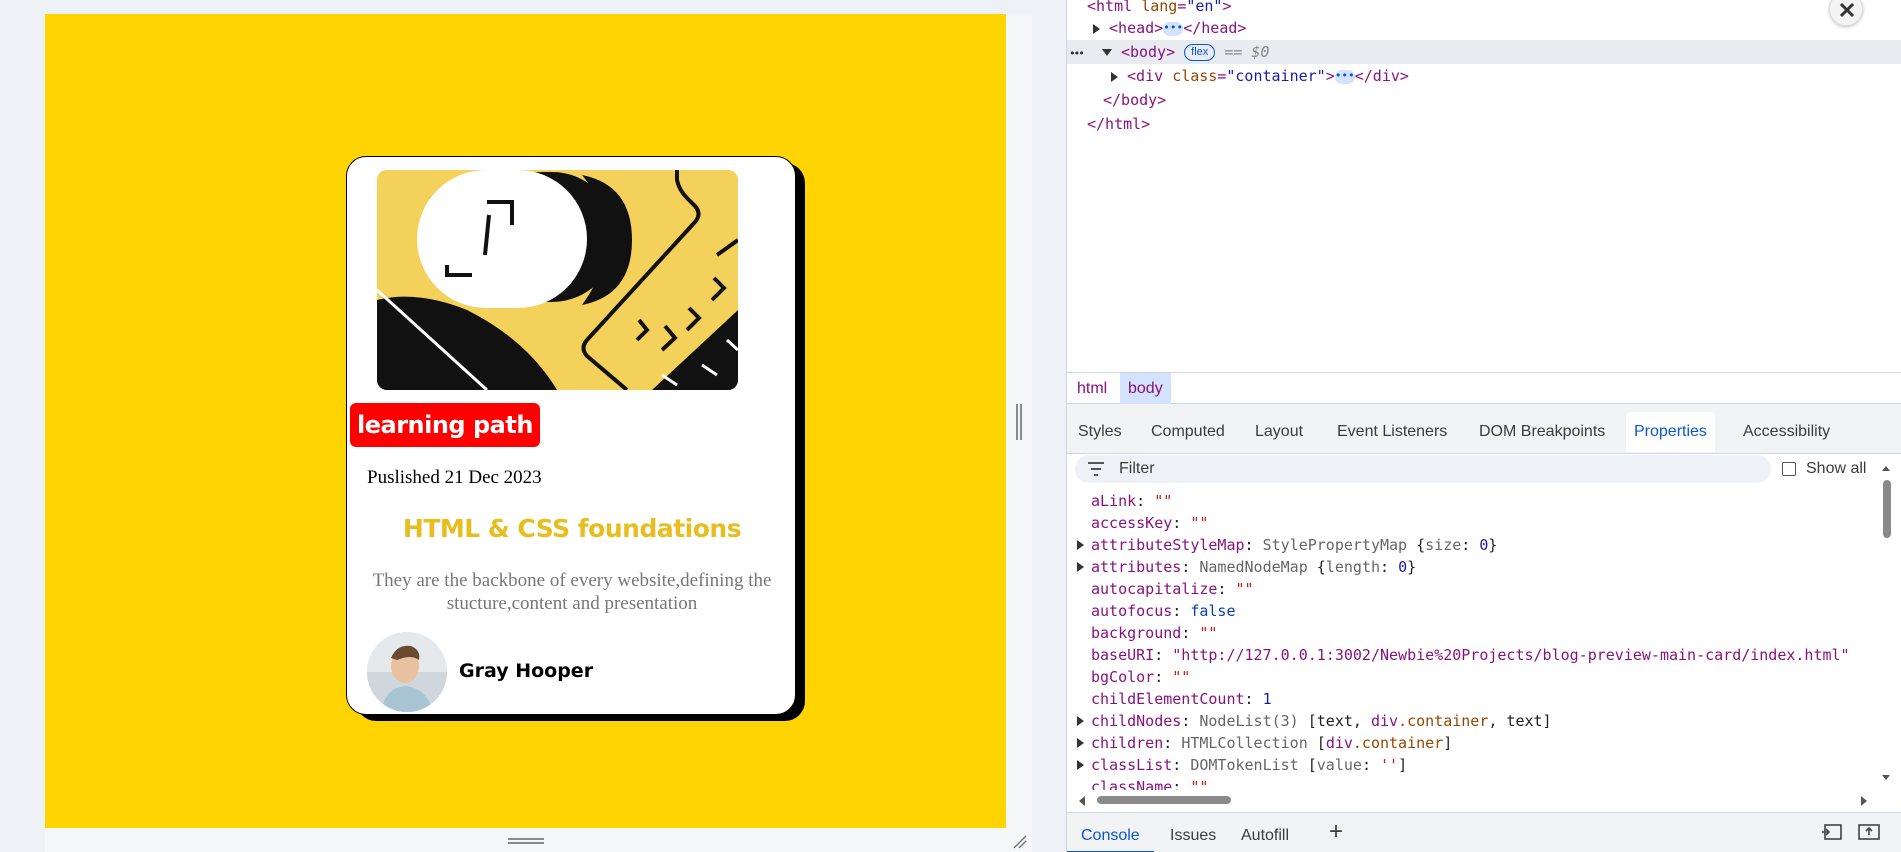 The image size is (1901, 852). I want to click on vertical-scroll-thumb, so click(1887, 509).